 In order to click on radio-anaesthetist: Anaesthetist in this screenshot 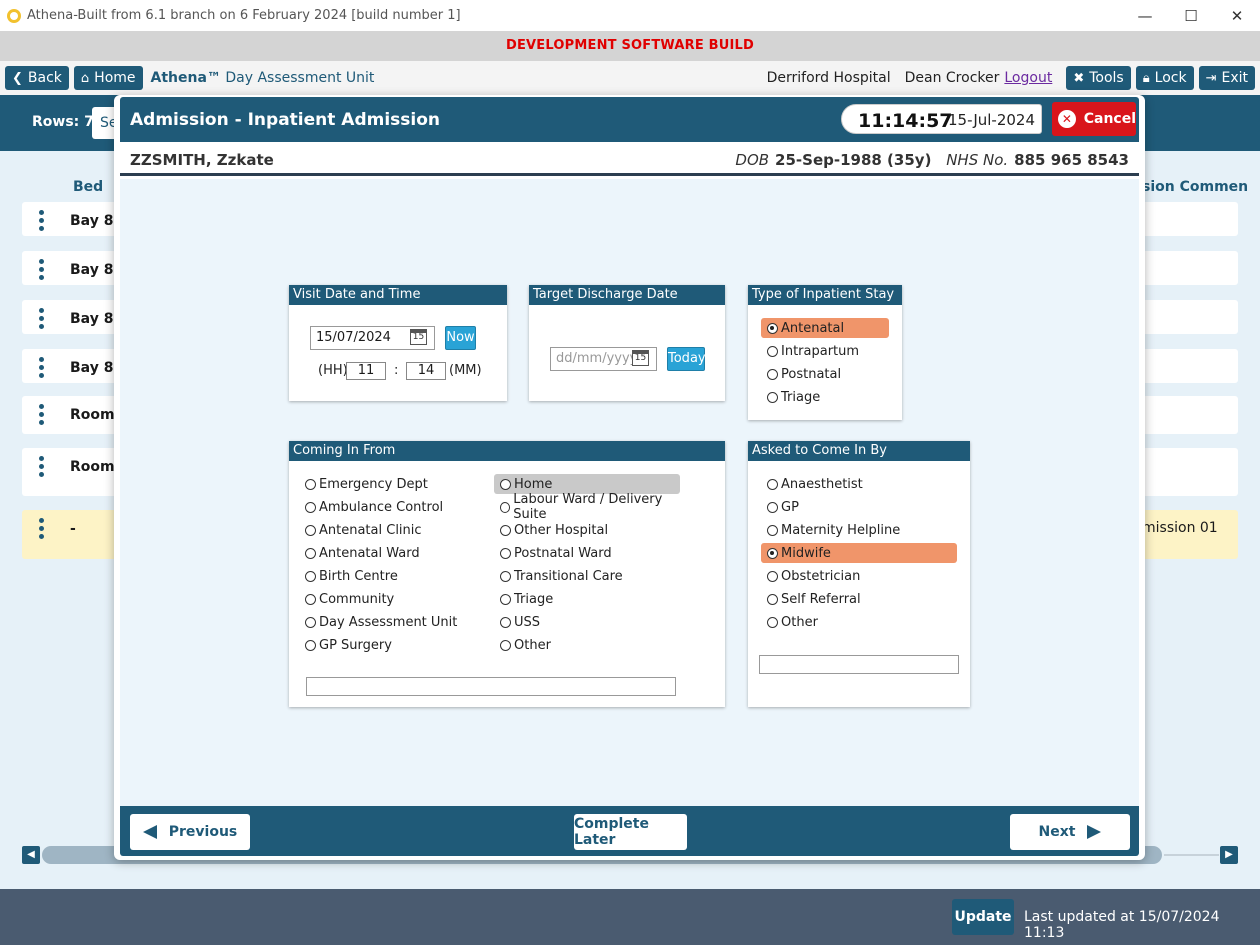, I will do `click(859, 484)`.